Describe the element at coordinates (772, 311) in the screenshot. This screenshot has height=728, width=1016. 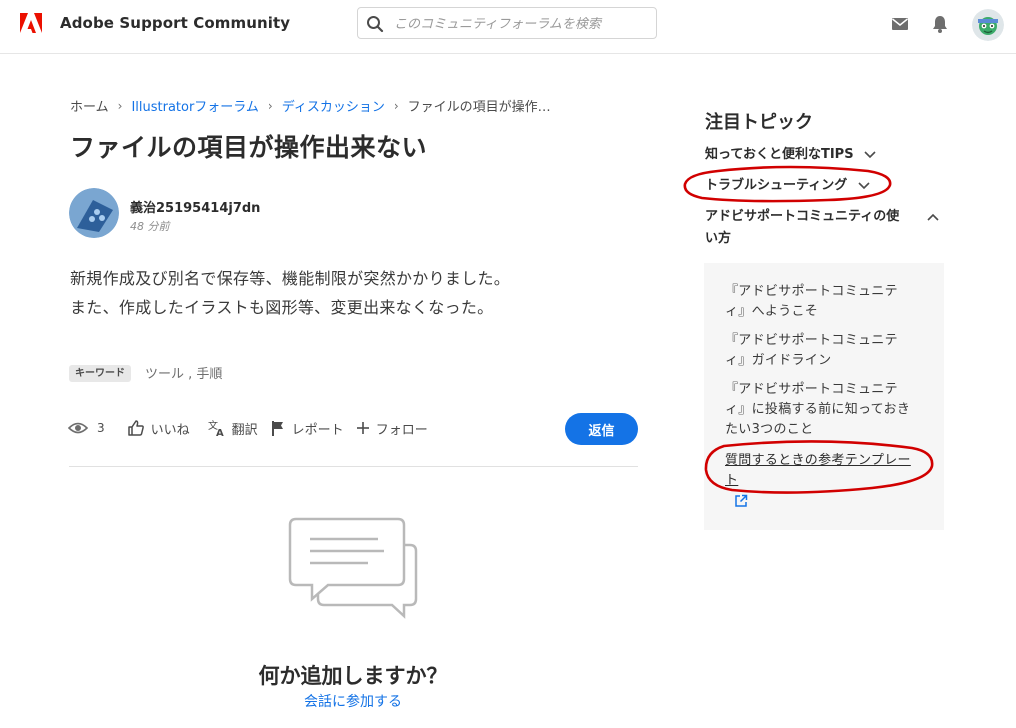
I see `link-text: ィ』へようこそ` at that location.